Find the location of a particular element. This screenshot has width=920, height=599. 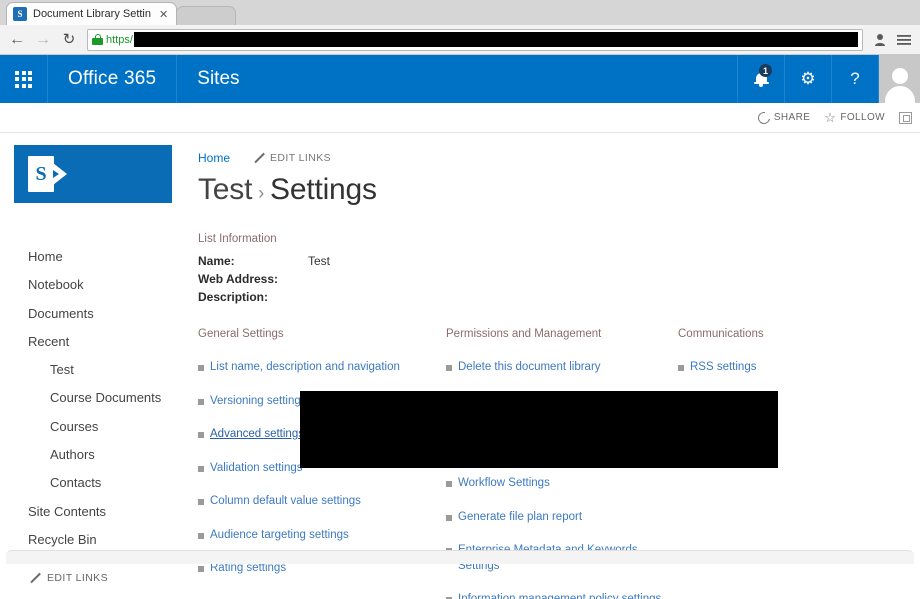

page-title-root: Test is located at coordinates (225, 189).